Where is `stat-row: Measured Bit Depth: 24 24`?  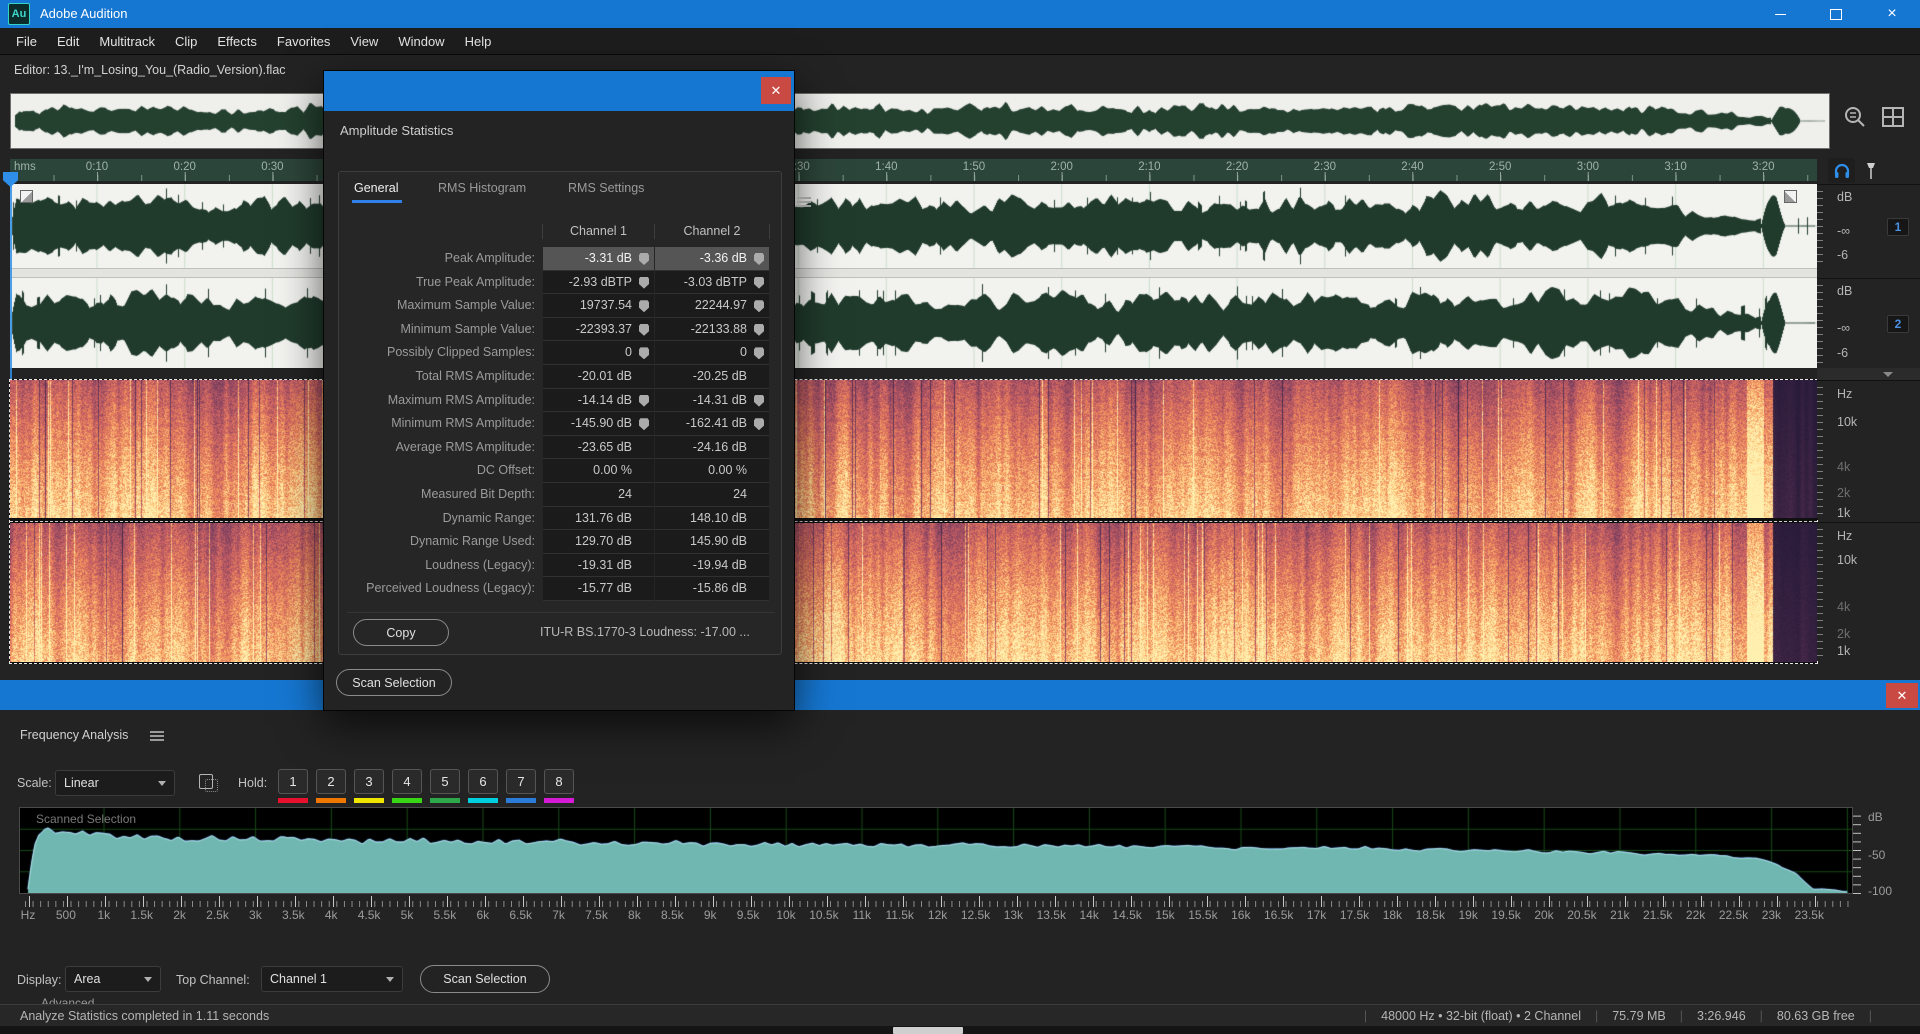 stat-row: Measured Bit Depth: 24 24 is located at coordinates (560, 495).